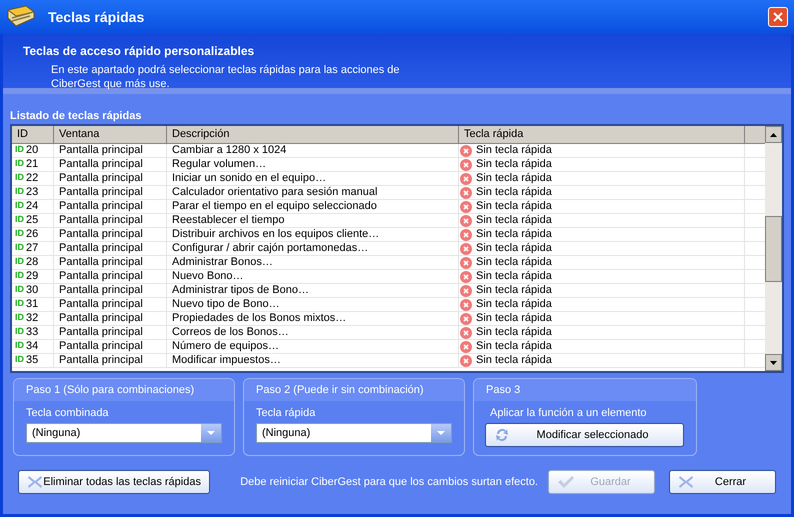 The height and width of the screenshot is (517, 794). What do you see at coordinates (228, 220) in the screenshot?
I see `table-cell: Reestablecer el tiempo` at bounding box center [228, 220].